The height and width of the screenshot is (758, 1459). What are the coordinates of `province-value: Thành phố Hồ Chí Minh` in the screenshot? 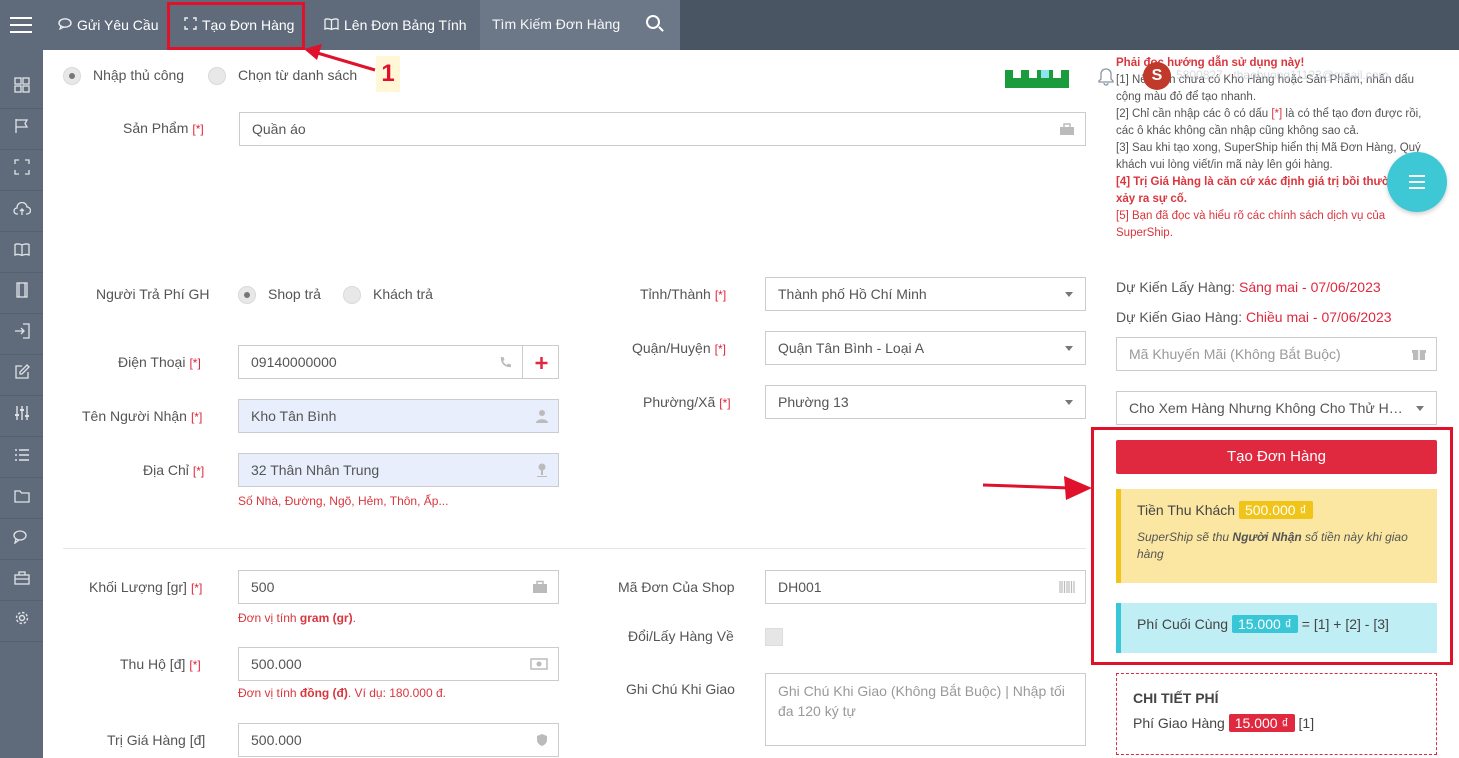 It's located at (852, 294).